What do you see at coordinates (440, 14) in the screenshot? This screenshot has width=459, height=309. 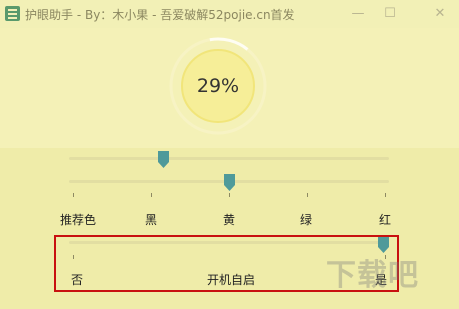 I see `close-button: ✕` at bounding box center [440, 14].